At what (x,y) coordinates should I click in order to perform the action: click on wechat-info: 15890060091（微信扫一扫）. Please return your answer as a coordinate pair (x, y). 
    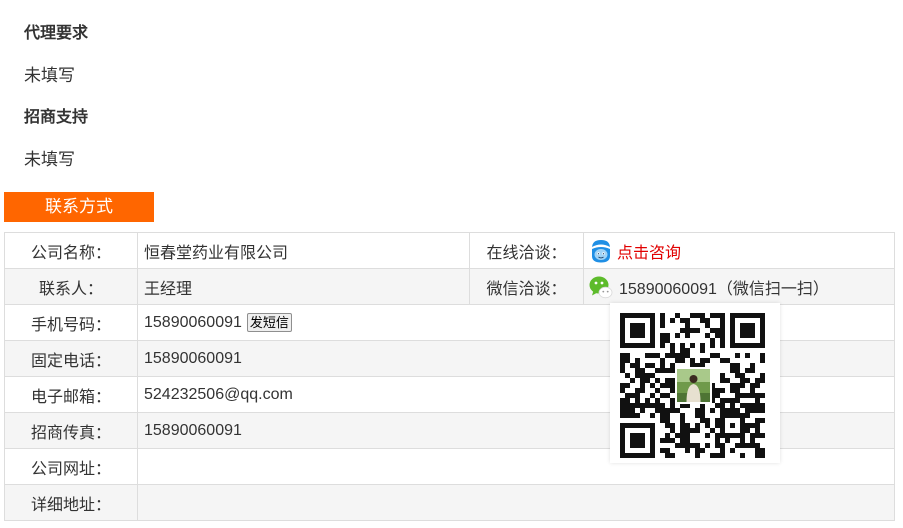
    Looking at the image, I should click on (709, 287).